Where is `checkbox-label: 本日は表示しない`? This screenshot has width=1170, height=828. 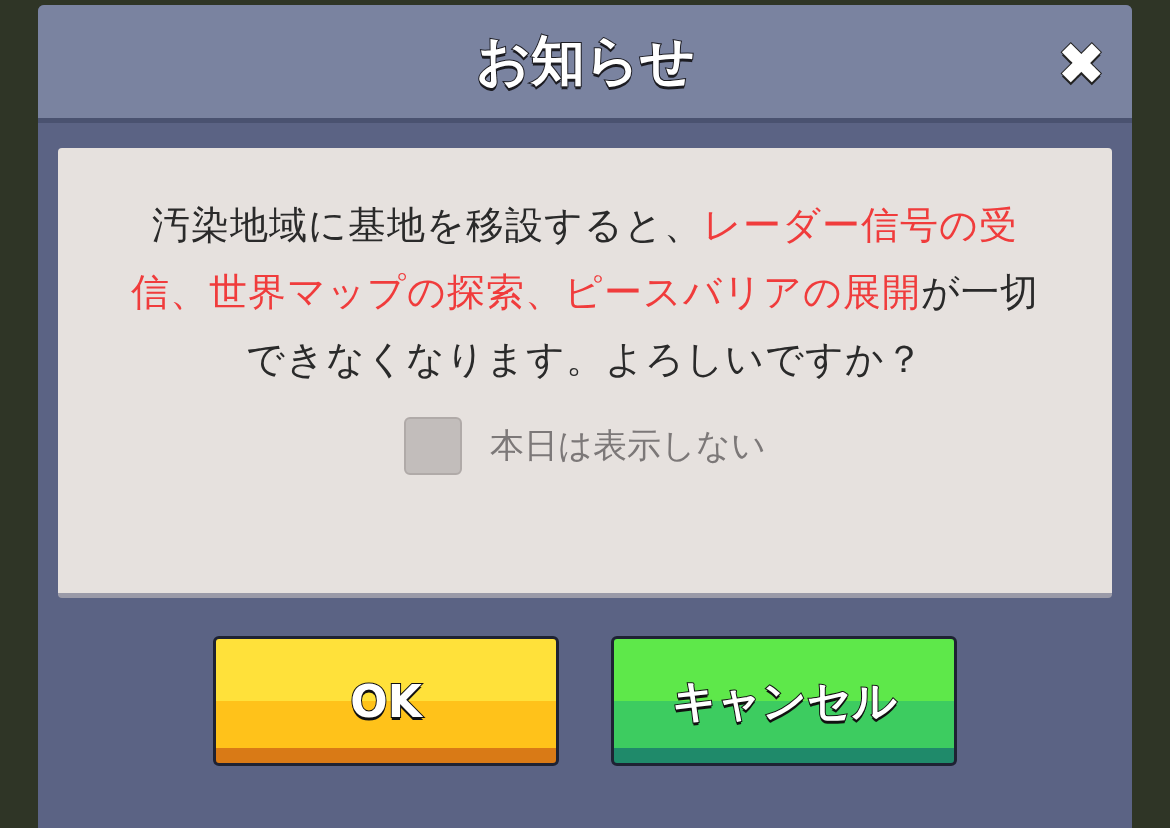 checkbox-label: 本日は表示しない is located at coordinates (628, 445).